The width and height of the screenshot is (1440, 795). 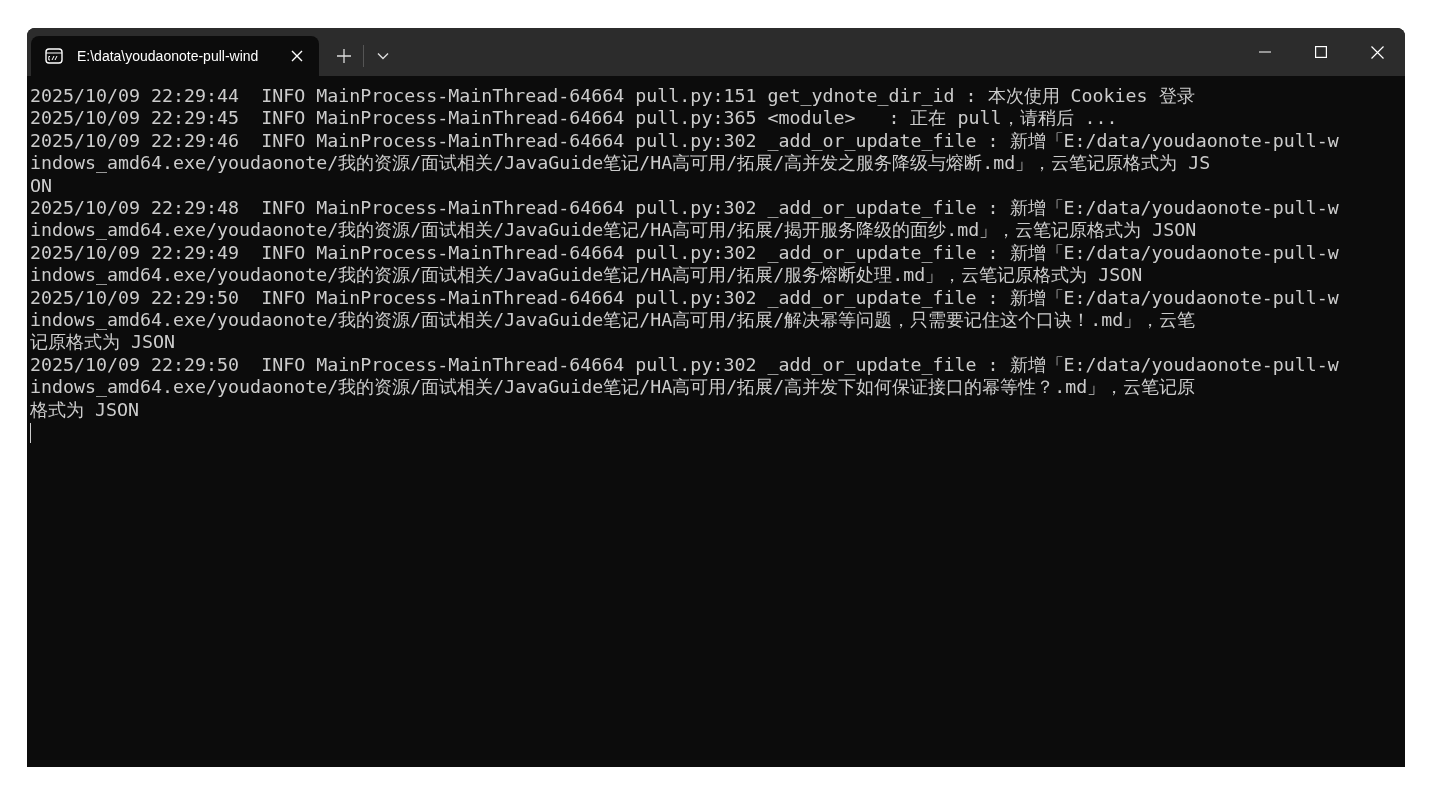 I want to click on chevron-down-icon, so click(x=383, y=56).